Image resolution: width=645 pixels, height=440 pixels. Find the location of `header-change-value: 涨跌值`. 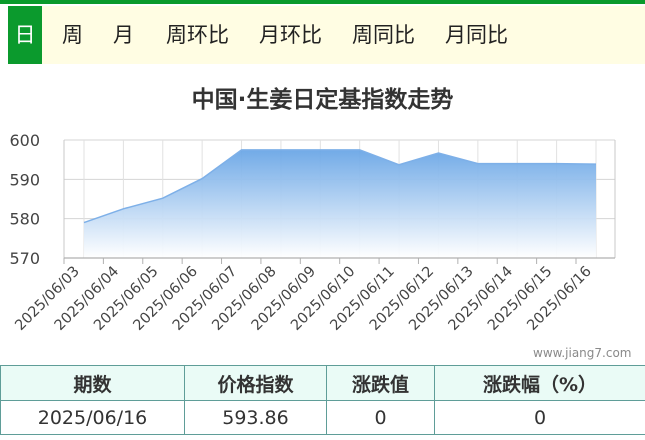

header-change-value: 涨跌值 is located at coordinates (380, 383).